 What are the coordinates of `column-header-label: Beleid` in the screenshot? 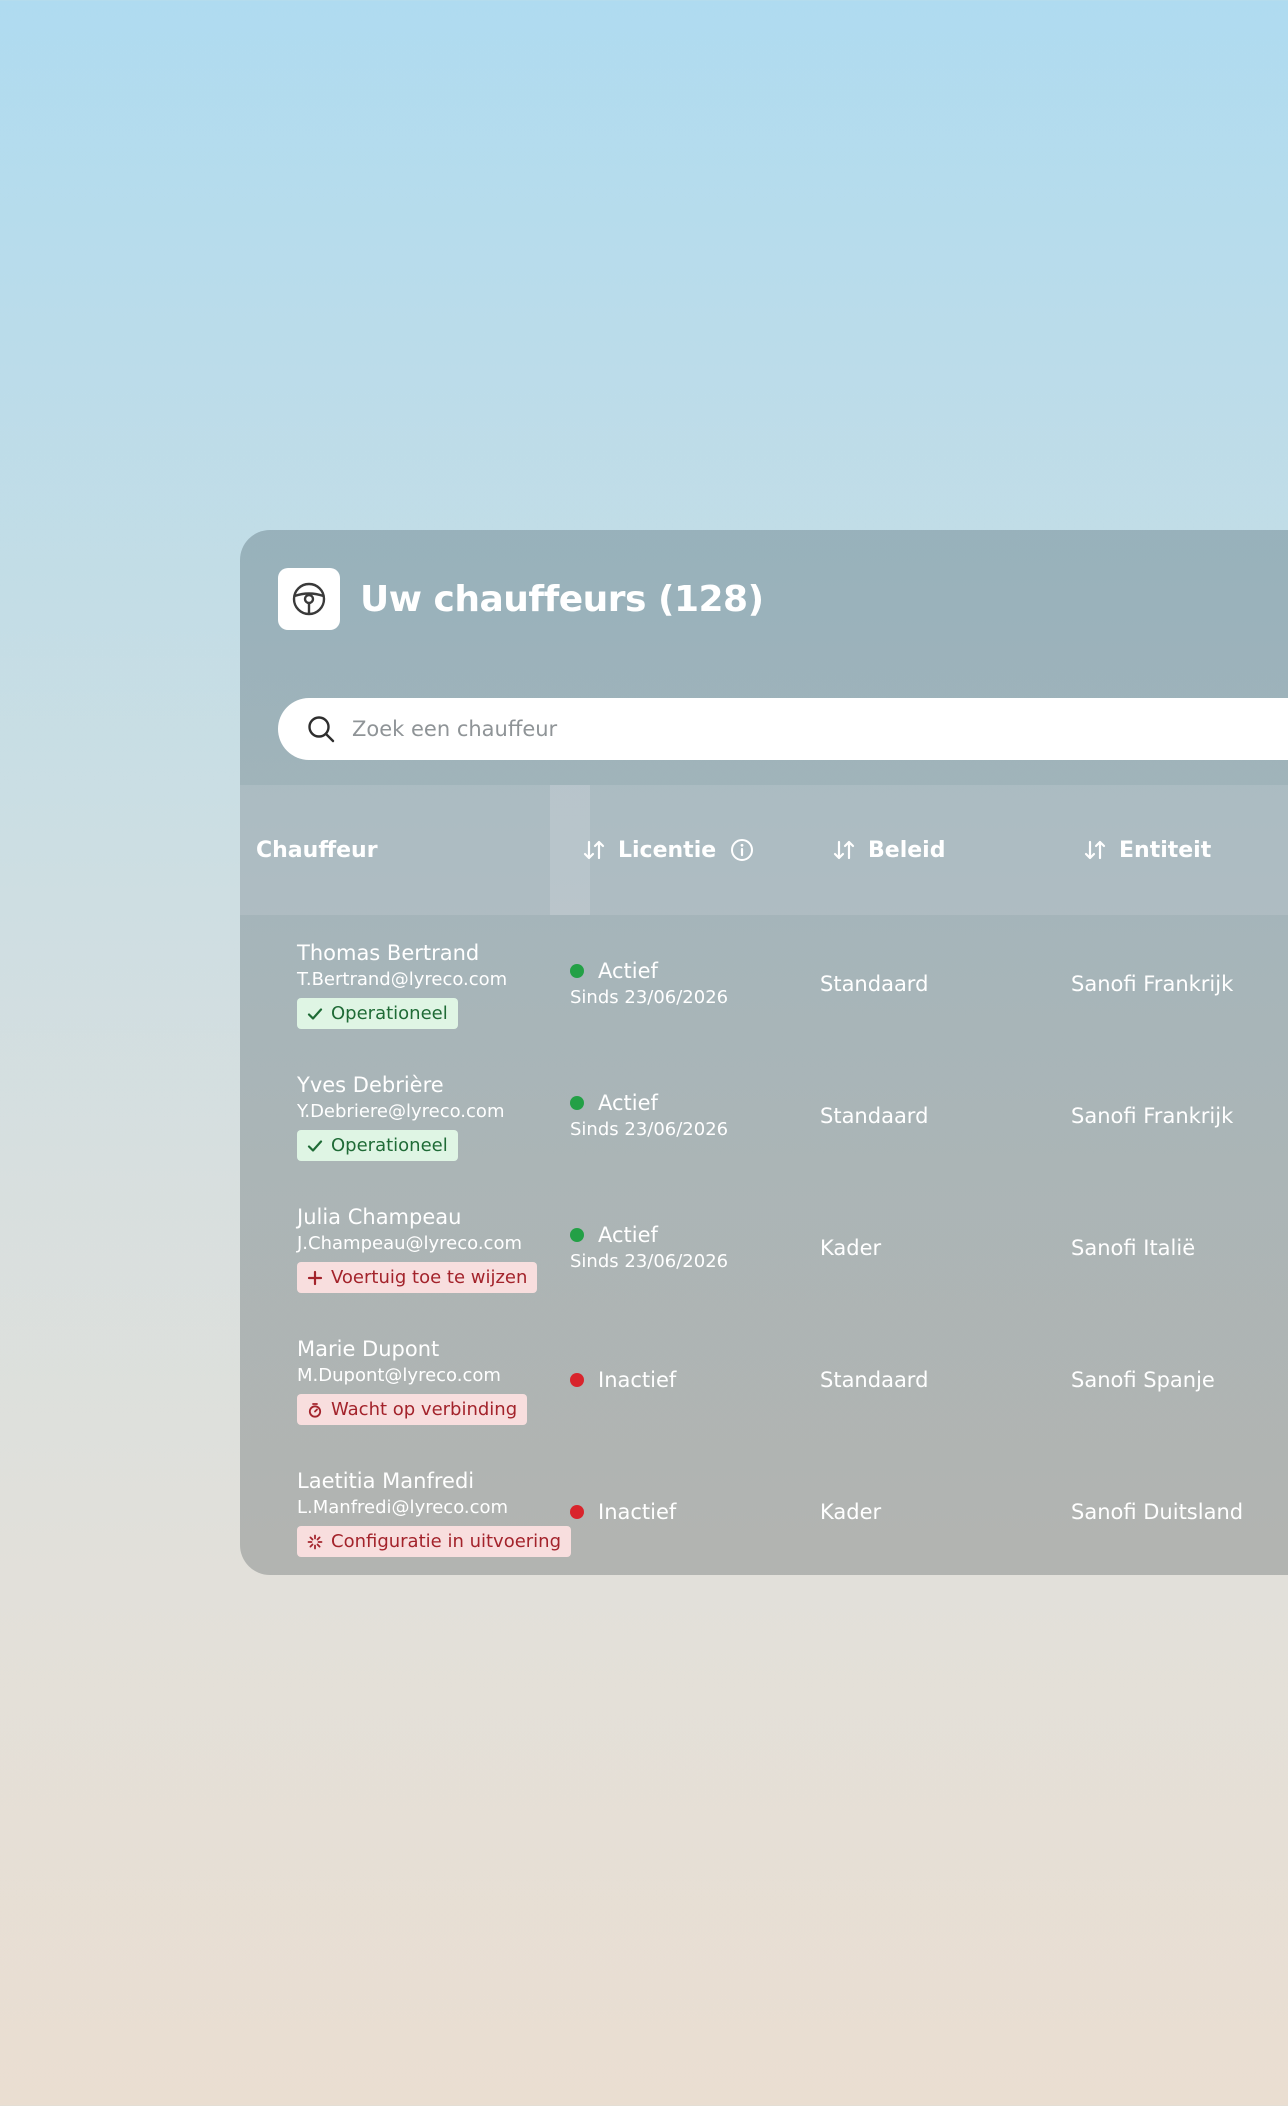 It's located at (907, 850).